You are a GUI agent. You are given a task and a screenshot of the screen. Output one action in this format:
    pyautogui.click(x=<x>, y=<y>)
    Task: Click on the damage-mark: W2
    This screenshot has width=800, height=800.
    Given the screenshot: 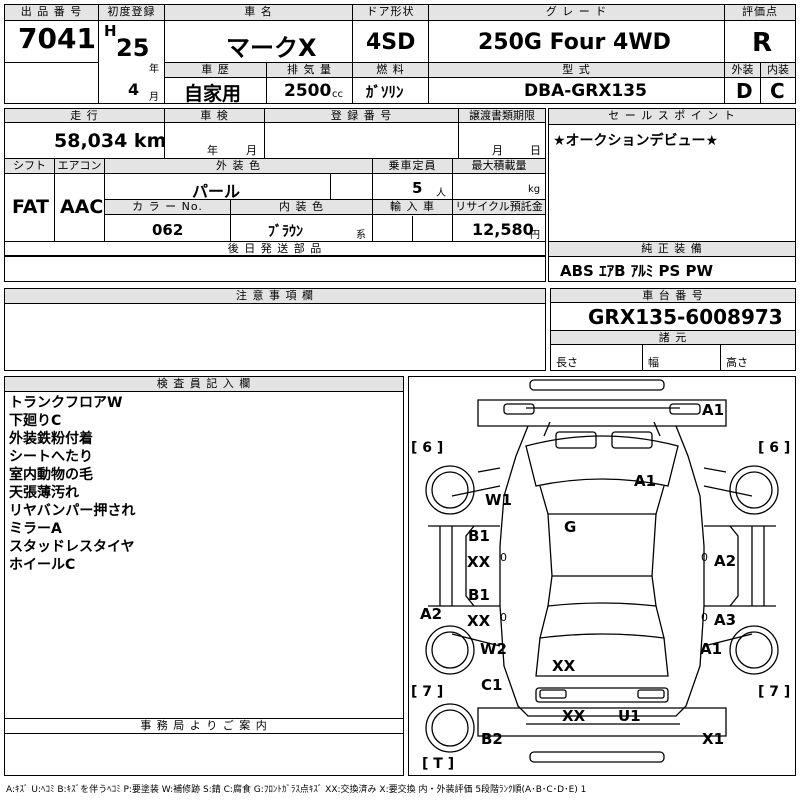 What is the action you would take?
    pyautogui.click(x=493, y=649)
    